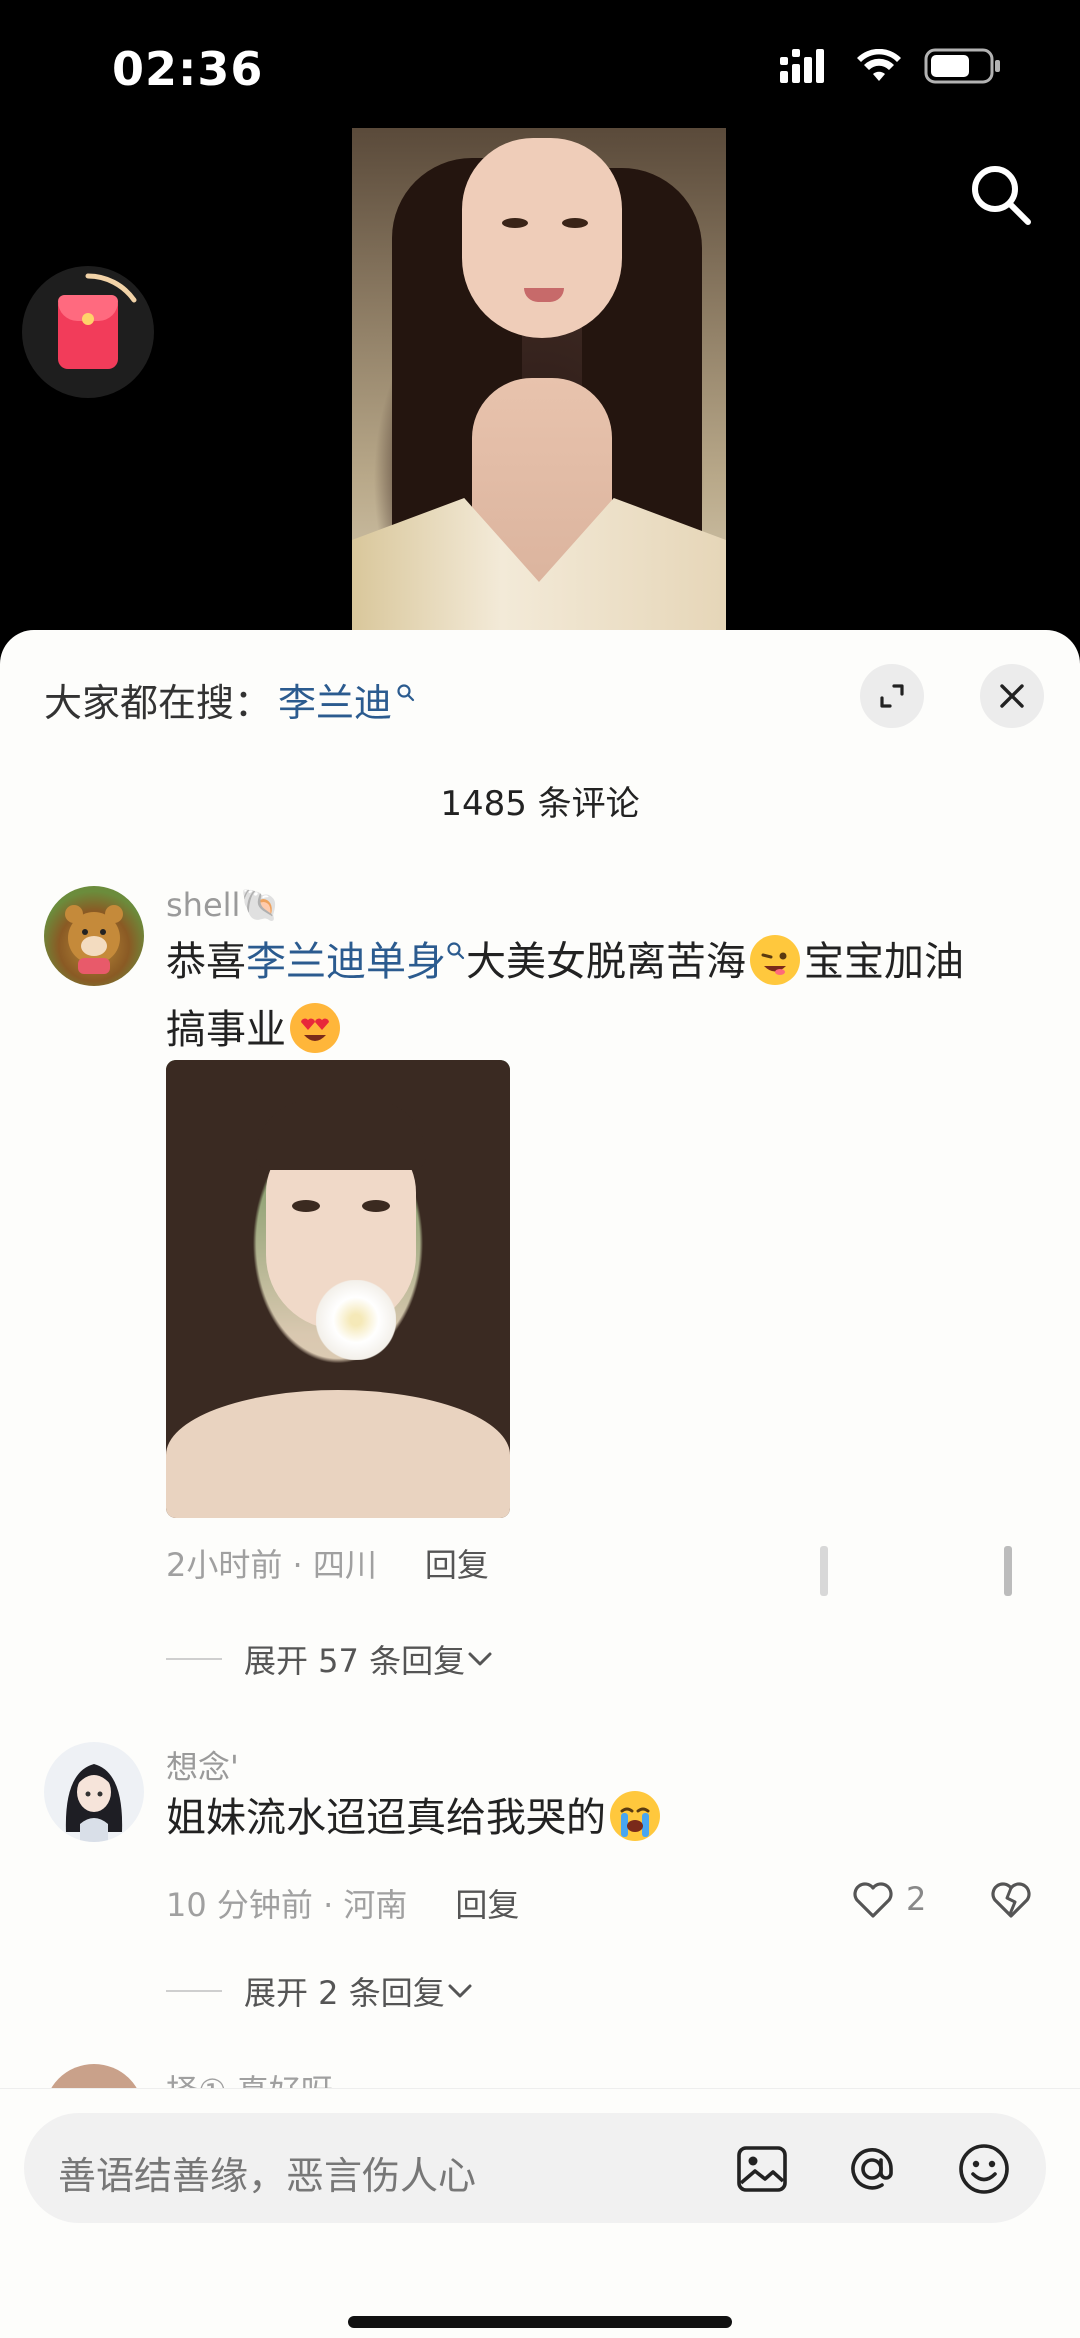  I want to click on like-button: 2, so click(888, 1899).